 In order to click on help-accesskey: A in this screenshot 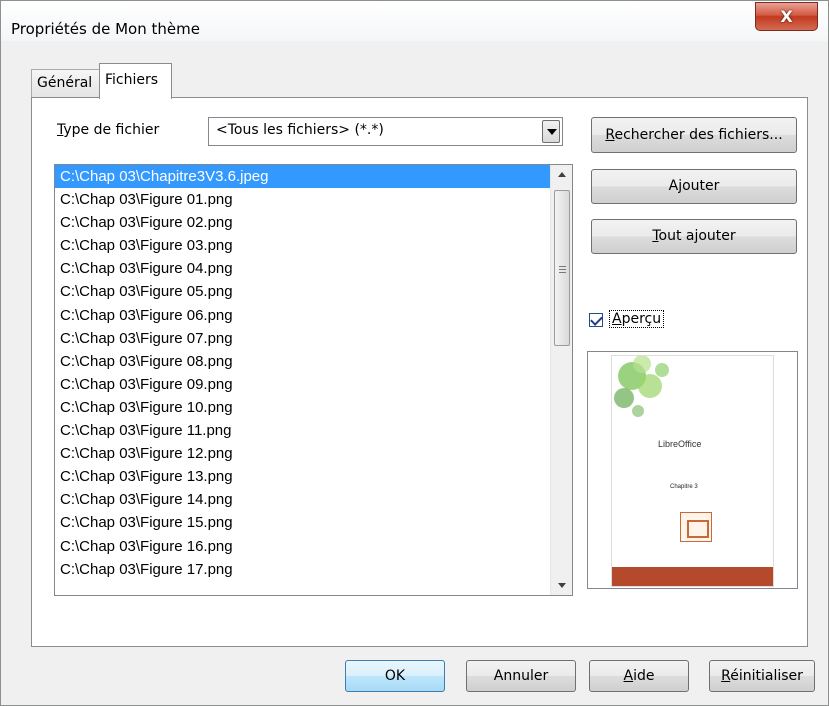, I will do `click(628, 676)`.